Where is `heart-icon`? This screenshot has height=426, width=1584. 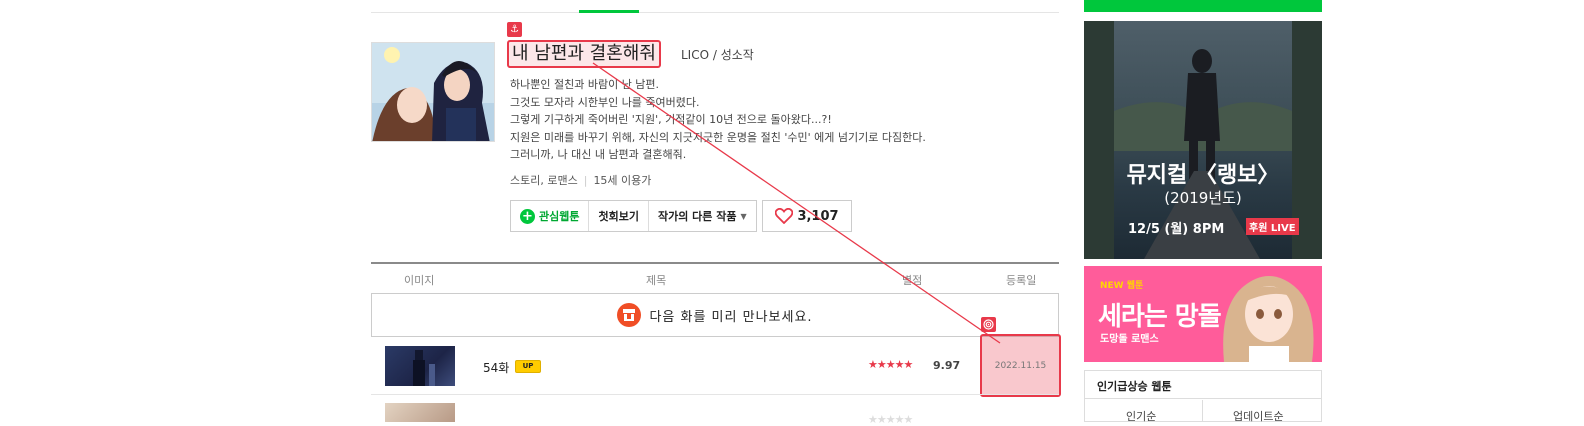
heart-icon is located at coordinates (784, 216).